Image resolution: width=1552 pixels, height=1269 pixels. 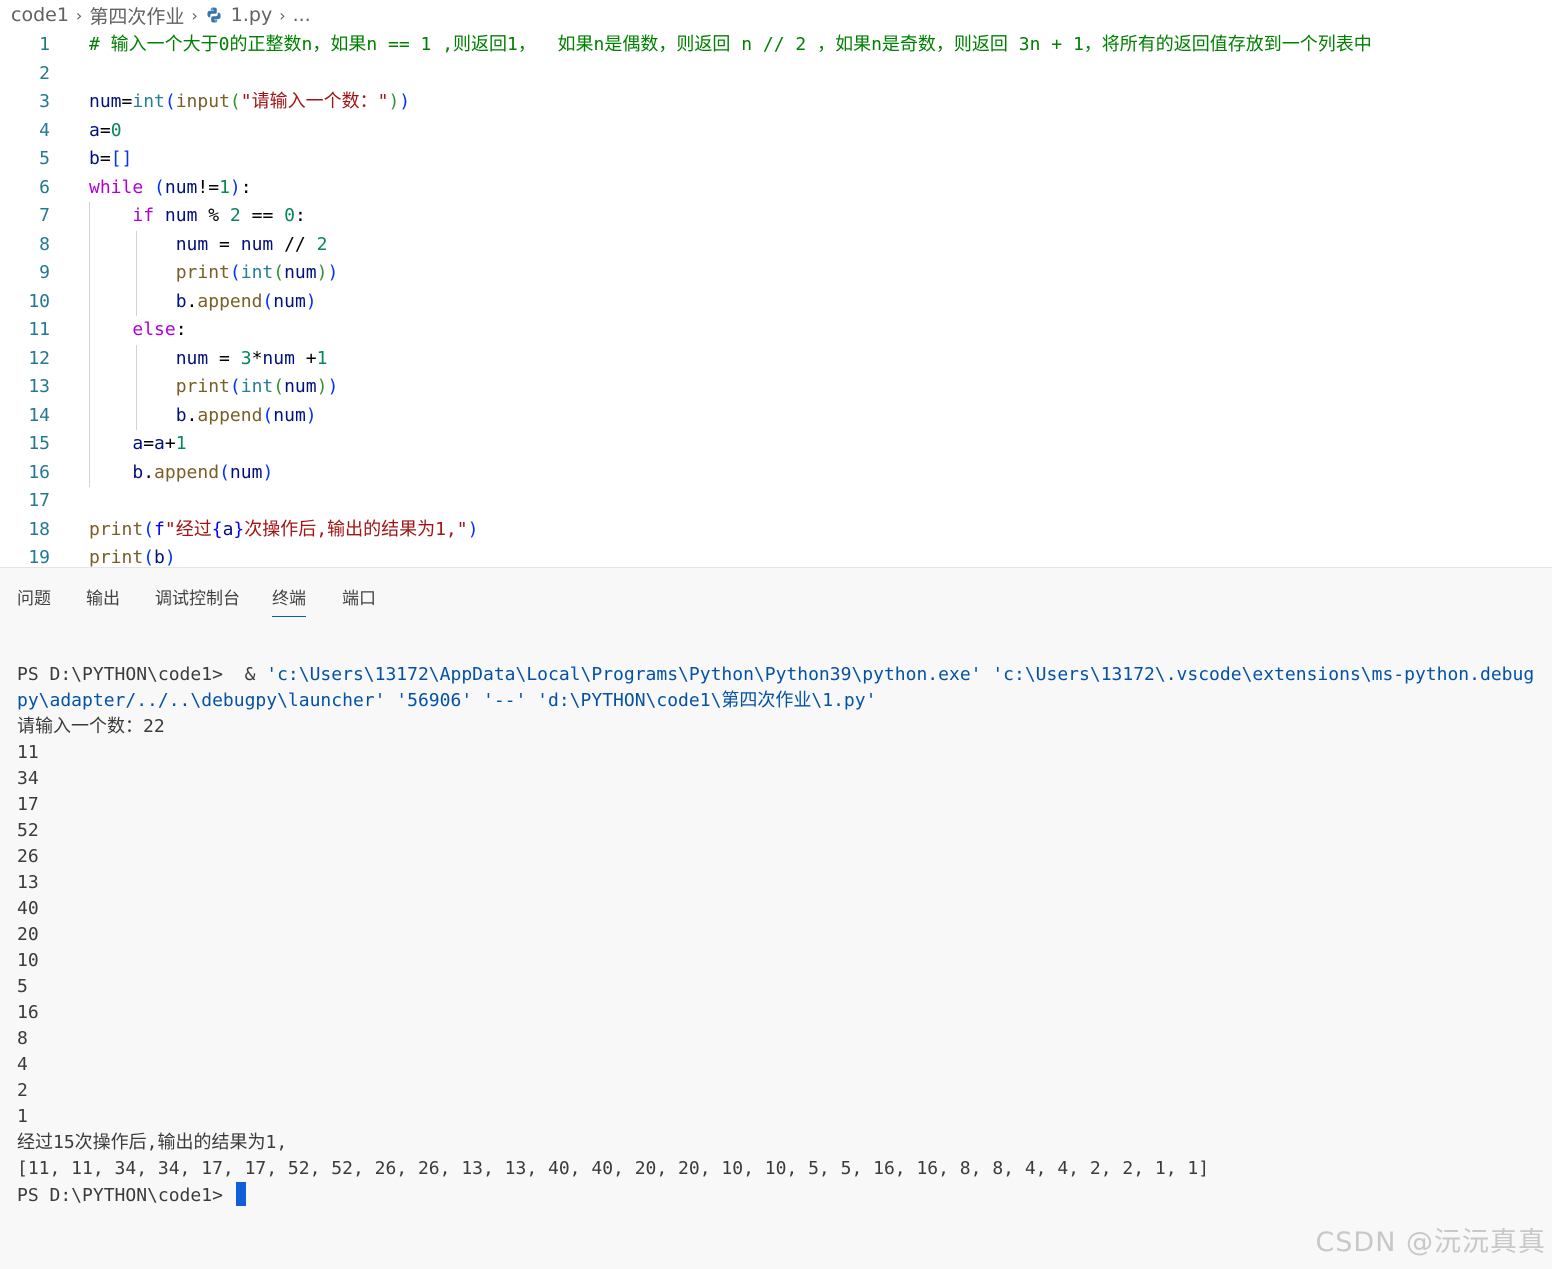 What do you see at coordinates (776, 74) in the screenshot?
I see `code-line: 2` at bounding box center [776, 74].